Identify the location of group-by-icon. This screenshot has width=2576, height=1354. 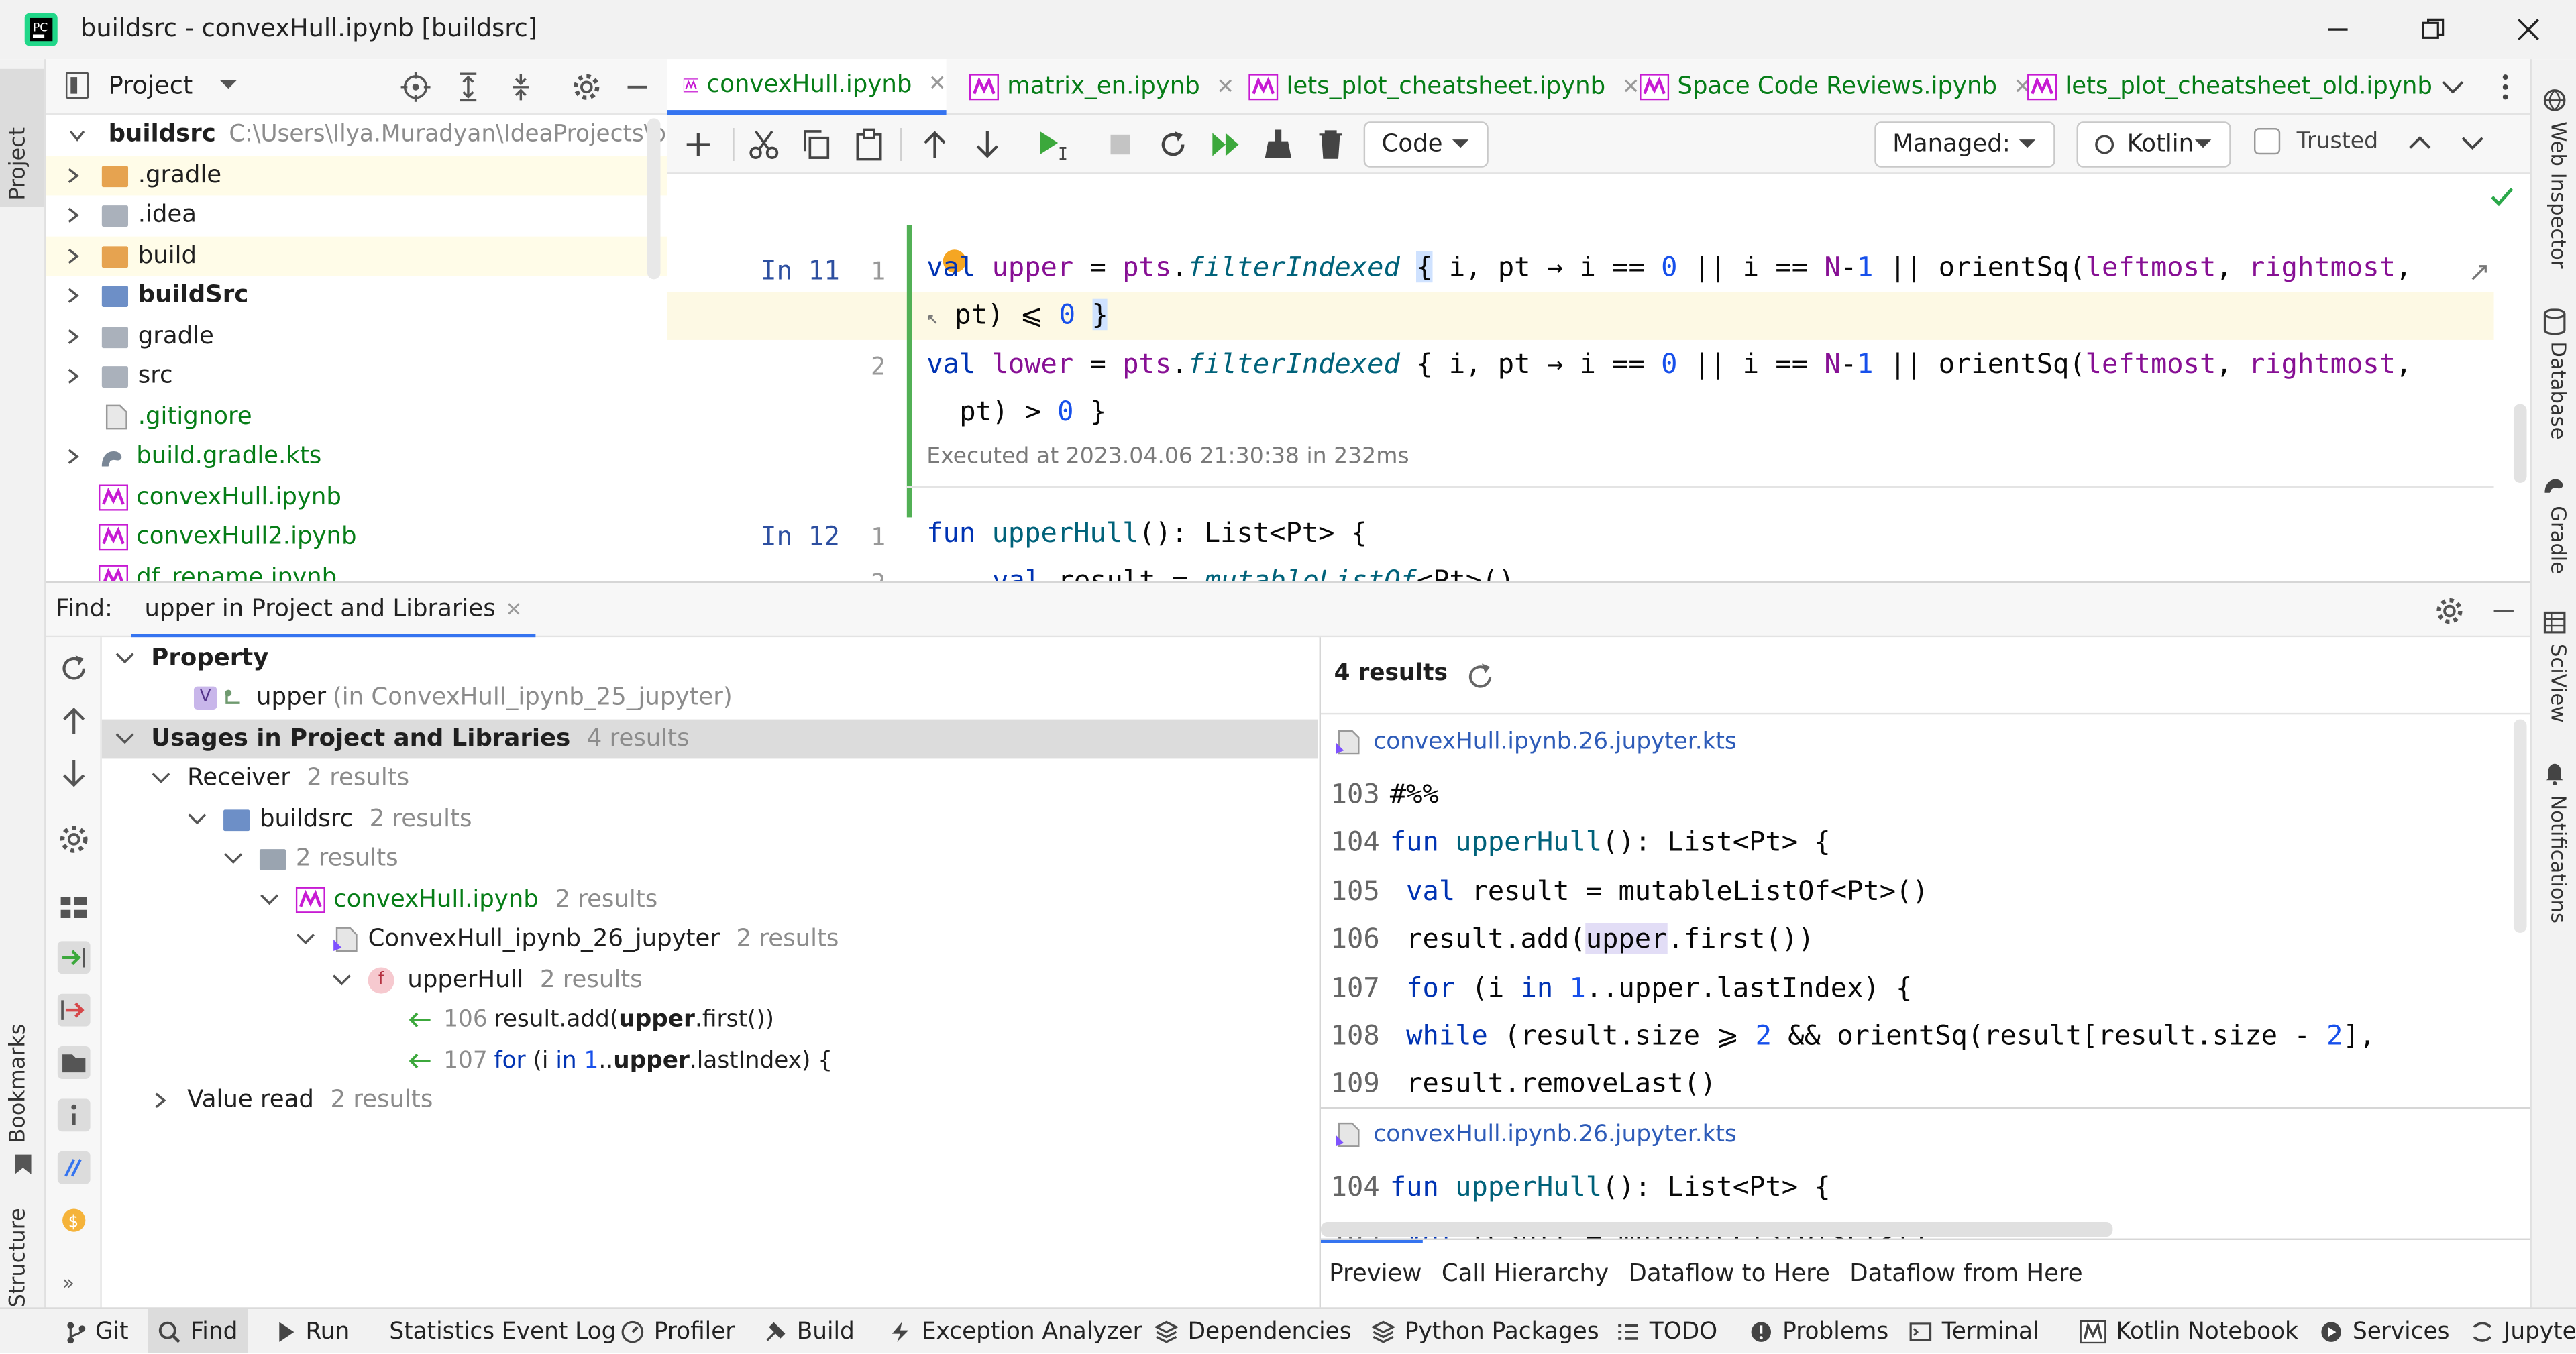
(74, 908).